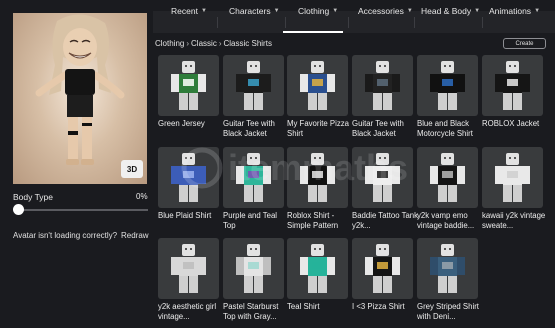 The height and width of the screenshot is (328, 555). What do you see at coordinates (142, 196) in the screenshot?
I see `body-type-value: 0%` at bounding box center [142, 196].